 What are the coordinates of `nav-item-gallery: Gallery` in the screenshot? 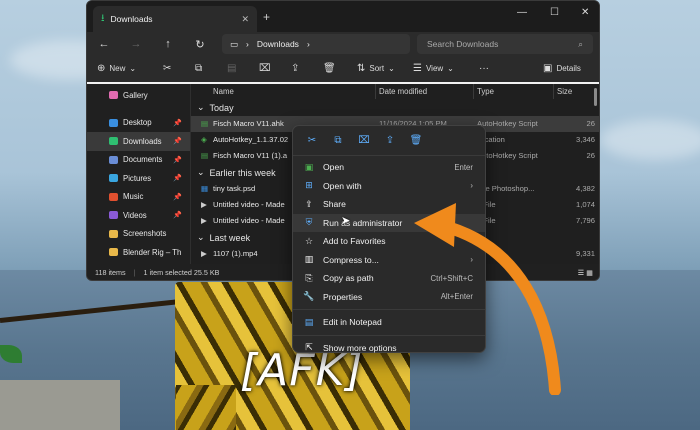 It's located at (138, 95).